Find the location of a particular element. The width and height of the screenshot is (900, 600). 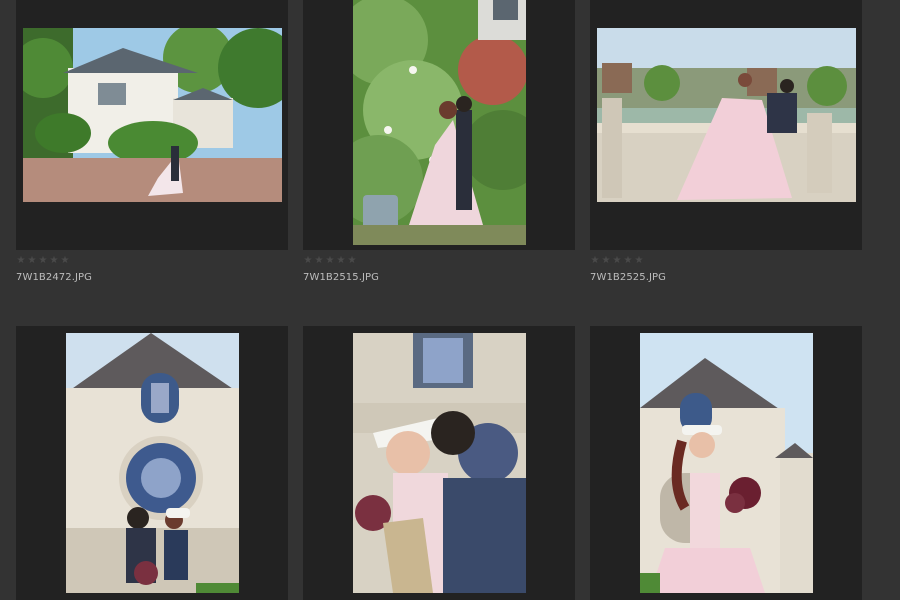

thumbnail-filename: 7W1B2472.JPG is located at coordinates (54, 277).